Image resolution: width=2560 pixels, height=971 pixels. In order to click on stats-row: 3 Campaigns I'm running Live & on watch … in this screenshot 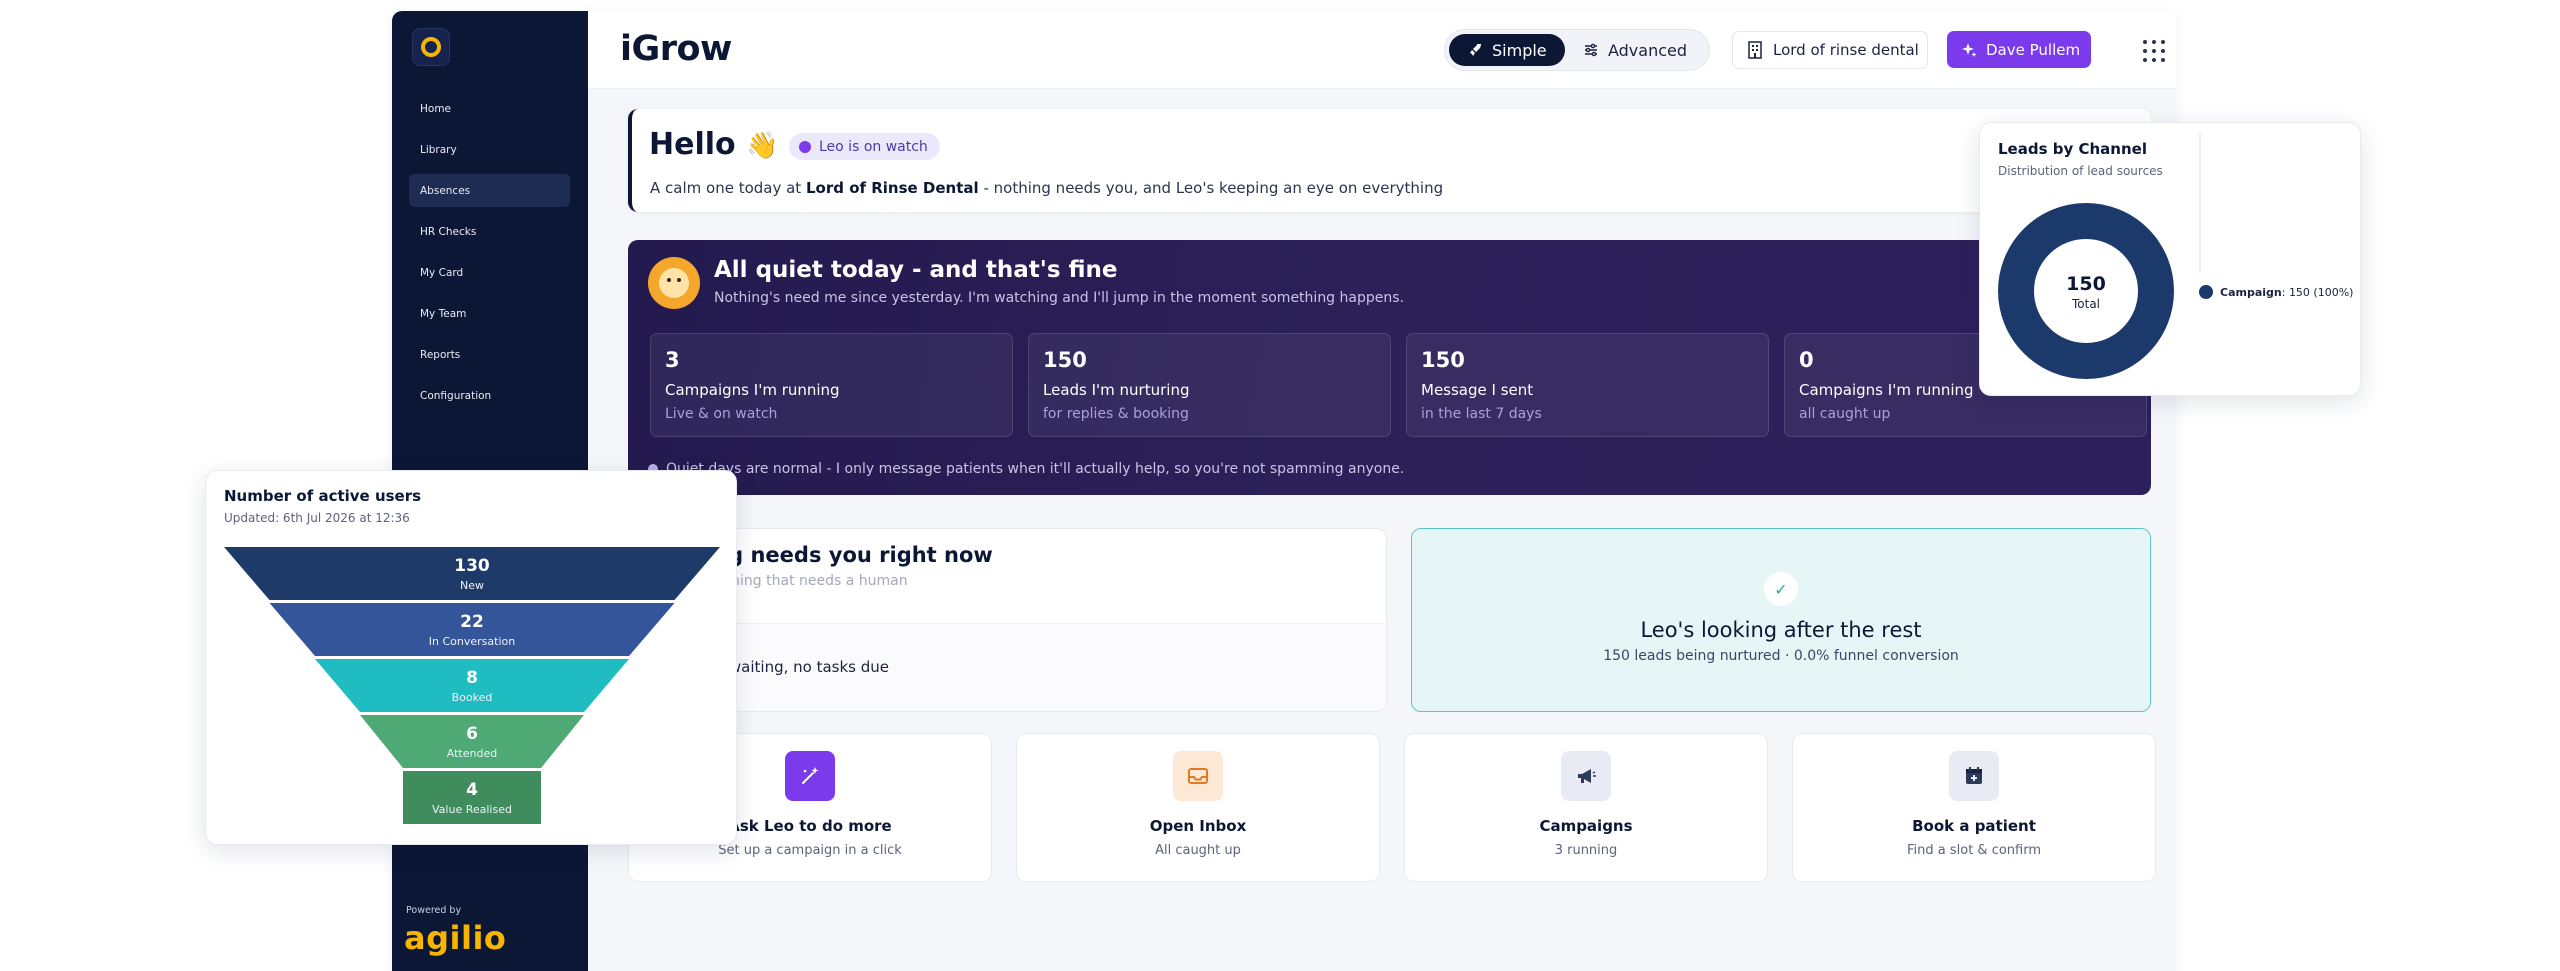, I will do `click(1398, 385)`.